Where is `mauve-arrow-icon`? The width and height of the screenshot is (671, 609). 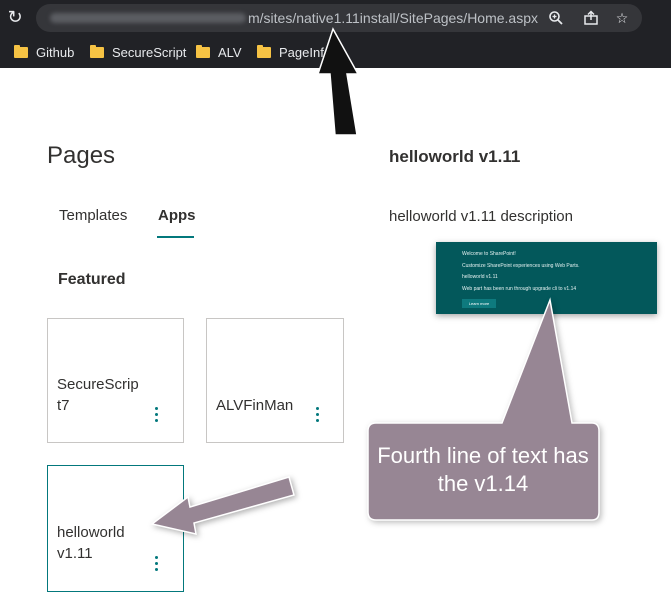 mauve-arrow-icon is located at coordinates (222, 505).